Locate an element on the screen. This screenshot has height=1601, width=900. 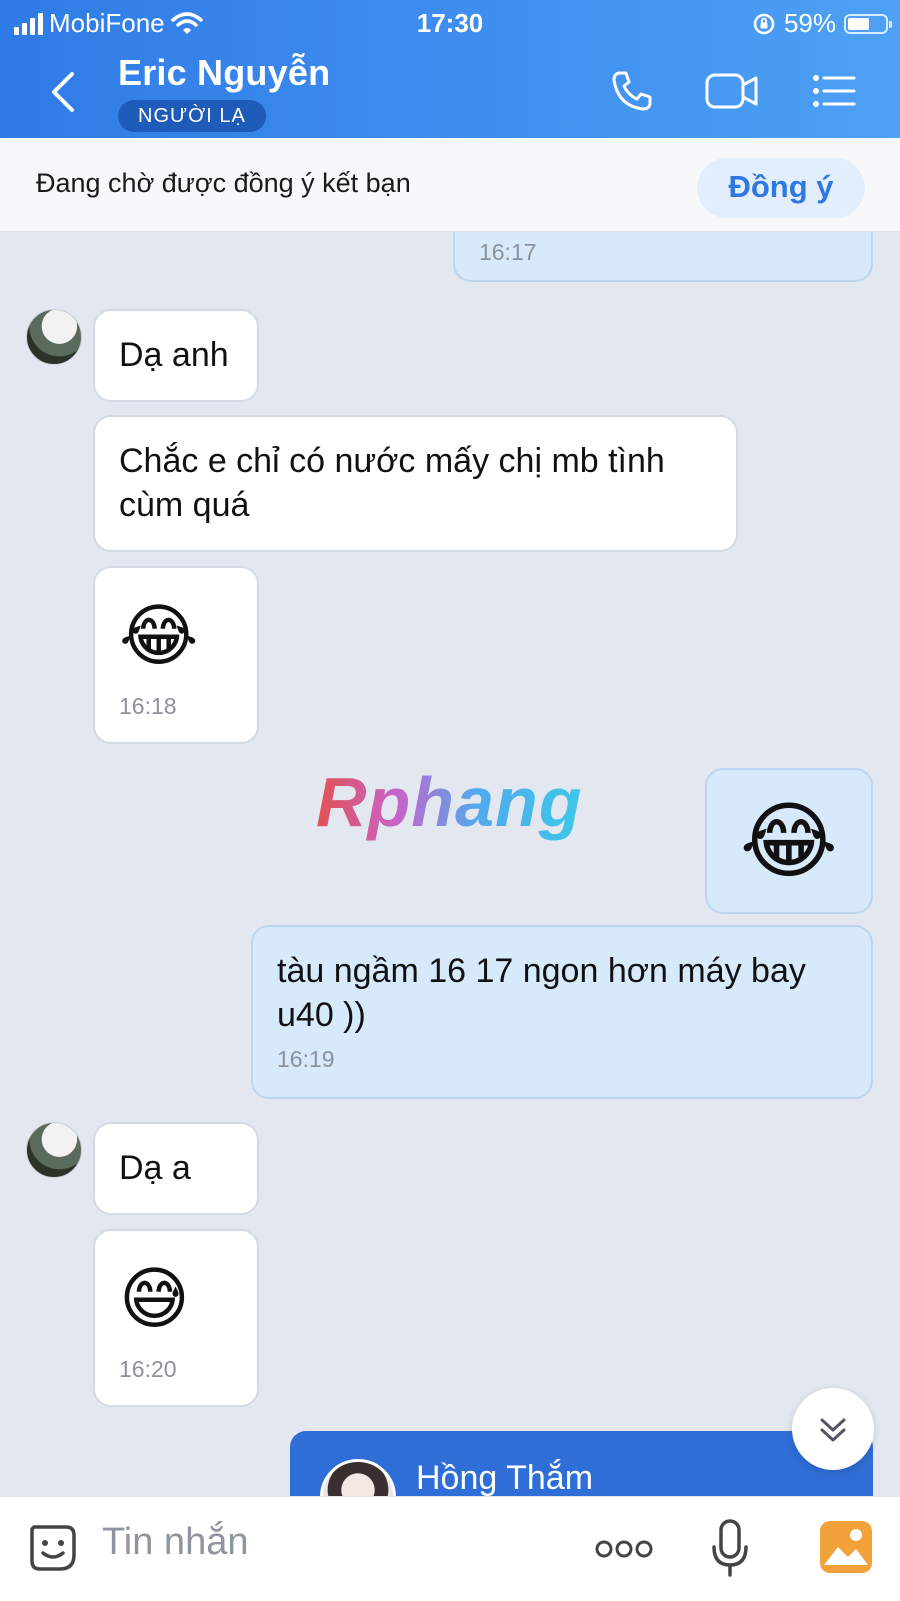
message-input: Tin nhắn is located at coordinates (175, 1542).